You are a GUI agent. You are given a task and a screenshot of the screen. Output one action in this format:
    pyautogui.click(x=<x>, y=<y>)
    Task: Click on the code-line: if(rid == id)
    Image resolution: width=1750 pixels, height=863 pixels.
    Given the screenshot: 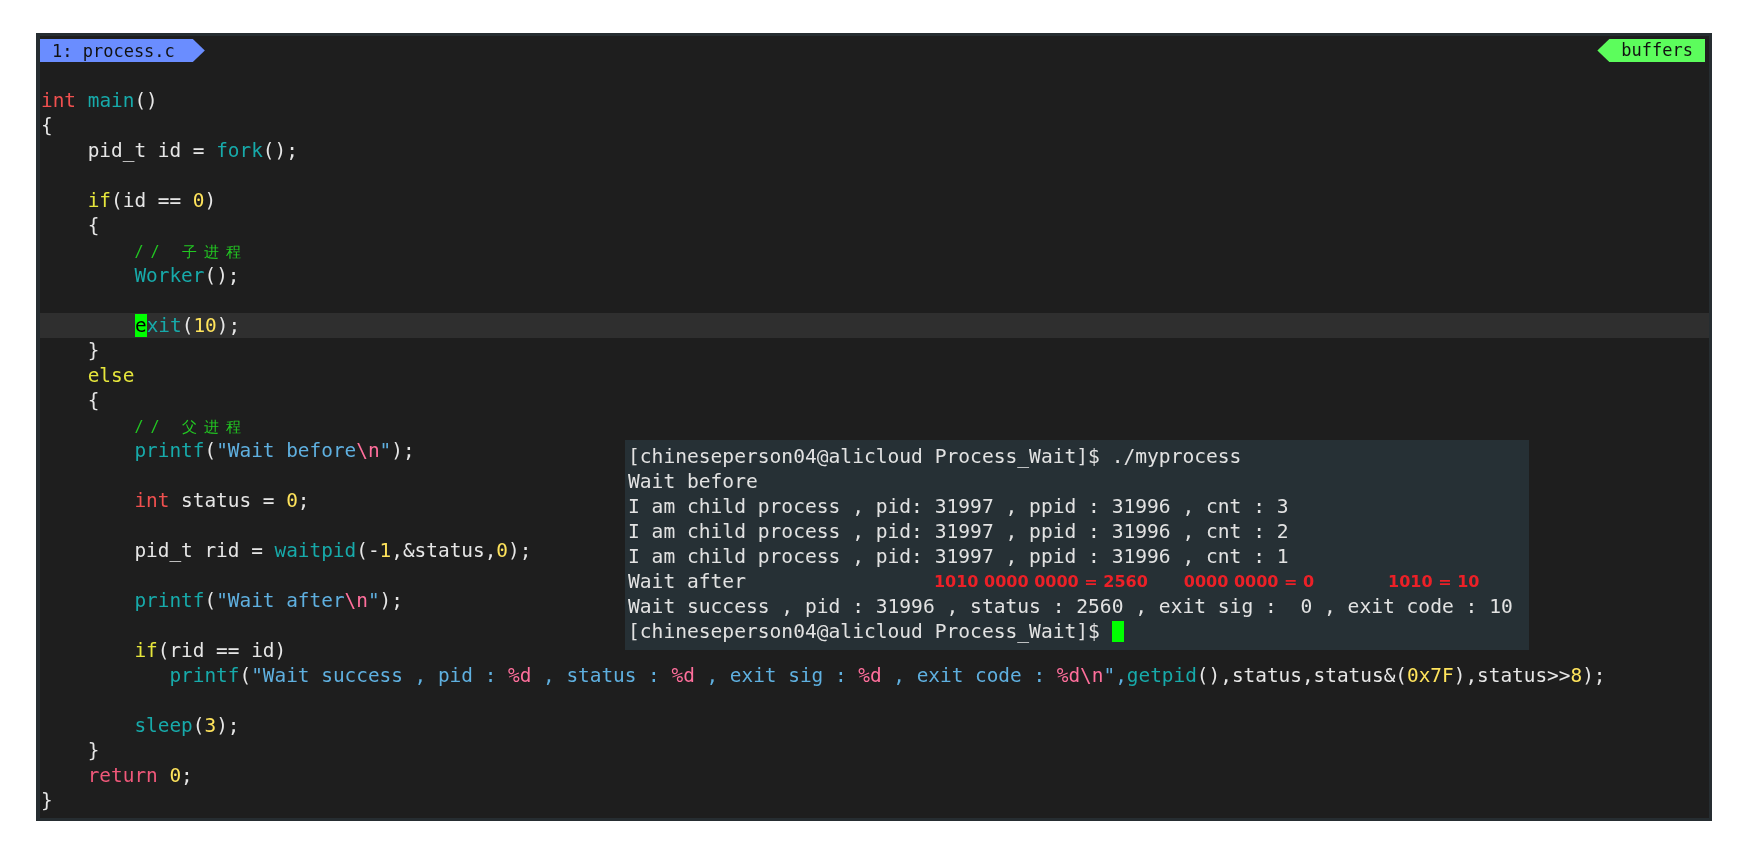 What is the action you would take?
    pyautogui.click(x=210, y=650)
    